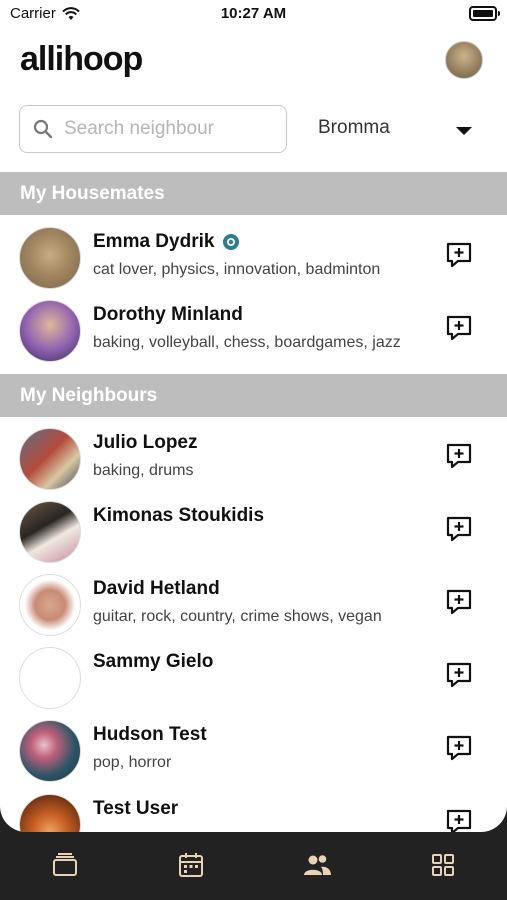 This screenshot has height=900, width=507. What do you see at coordinates (464, 131) in the screenshot?
I see `chevron-down-icon` at bounding box center [464, 131].